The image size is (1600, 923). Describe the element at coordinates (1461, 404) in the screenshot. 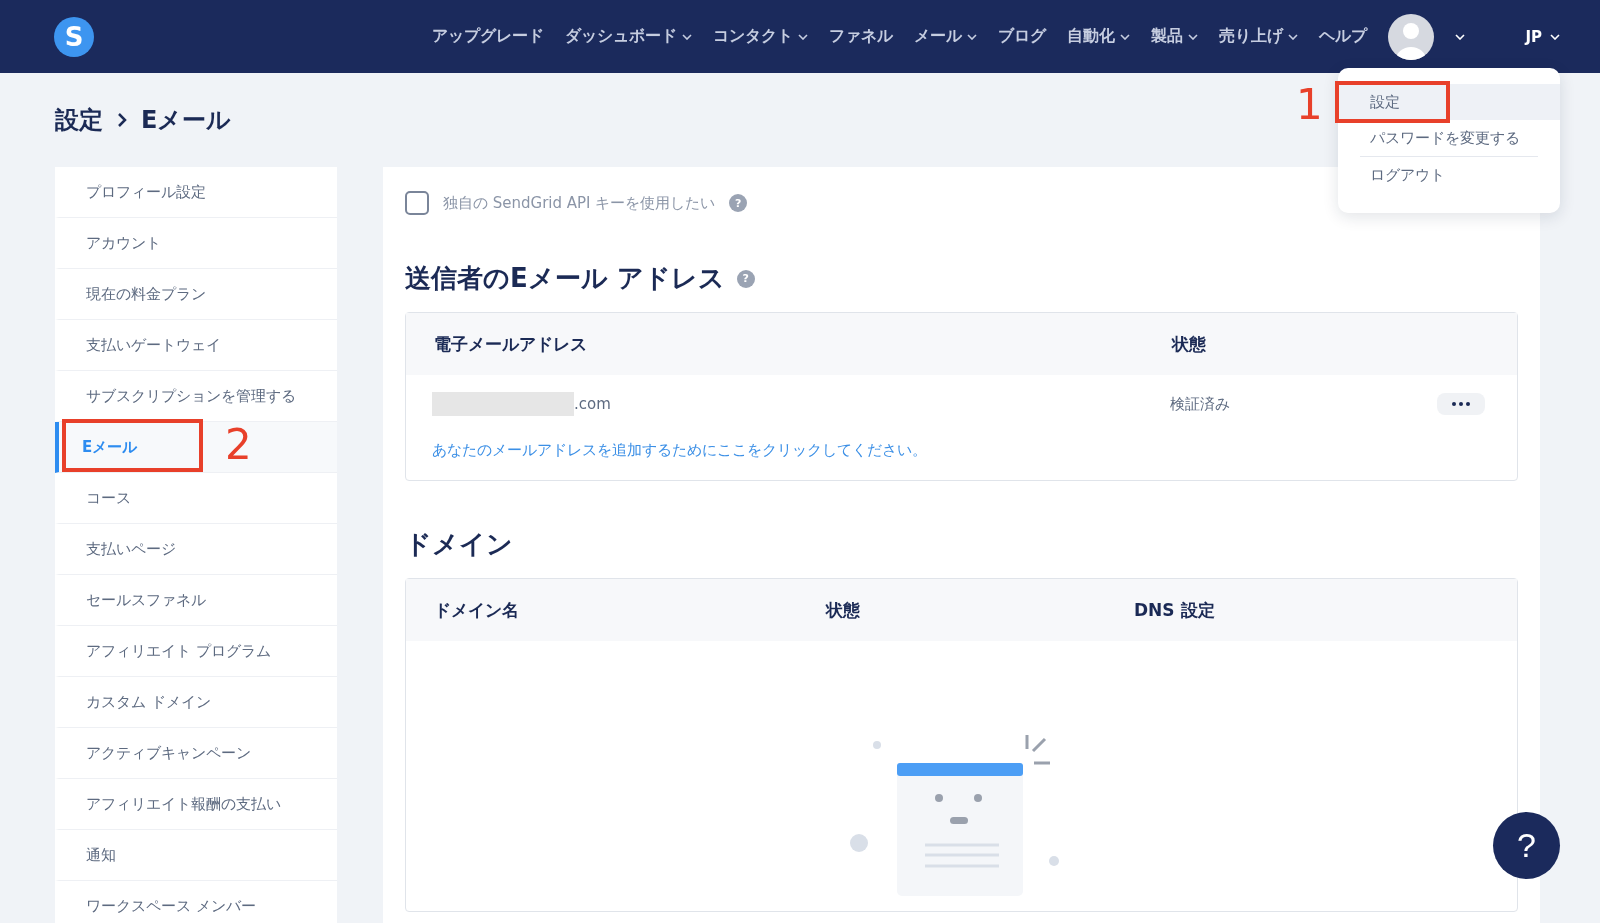

I see `more-options-button` at that location.